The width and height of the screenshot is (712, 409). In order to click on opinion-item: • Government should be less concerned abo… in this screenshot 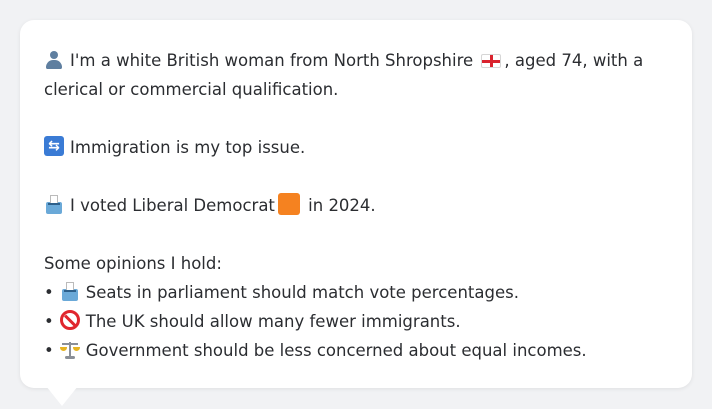, I will do `click(356, 350)`.